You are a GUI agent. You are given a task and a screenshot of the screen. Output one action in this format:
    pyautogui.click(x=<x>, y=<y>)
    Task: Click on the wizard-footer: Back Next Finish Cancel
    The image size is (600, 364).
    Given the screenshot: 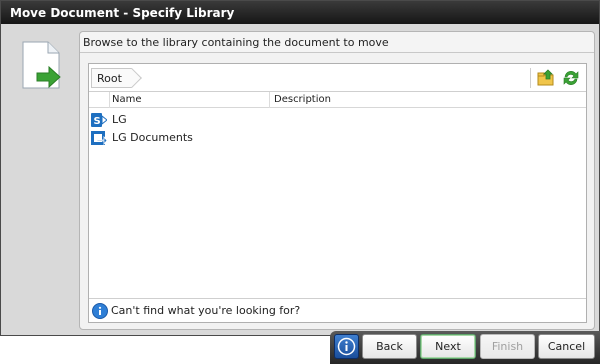 What is the action you would take?
    pyautogui.click(x=465, y=347)
    